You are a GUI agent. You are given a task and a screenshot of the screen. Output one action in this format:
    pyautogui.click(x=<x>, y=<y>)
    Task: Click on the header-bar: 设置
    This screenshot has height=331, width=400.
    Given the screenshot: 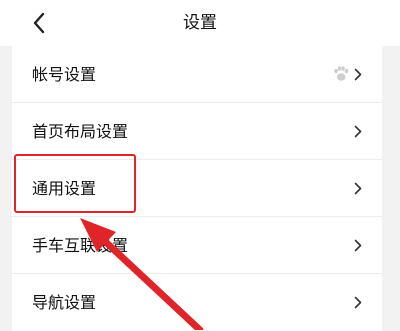 What is the action you would take?
    pyautogui.click(x=200, y=23)
    